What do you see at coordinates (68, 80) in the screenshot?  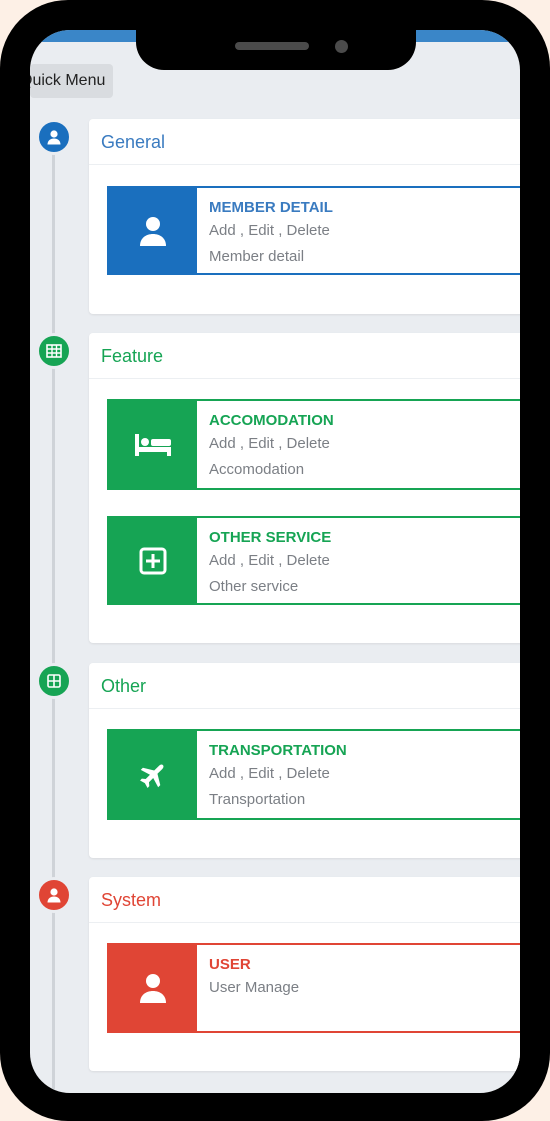 I see `quick-menu-label: Quick Menu` at bounding box center [68, 80].